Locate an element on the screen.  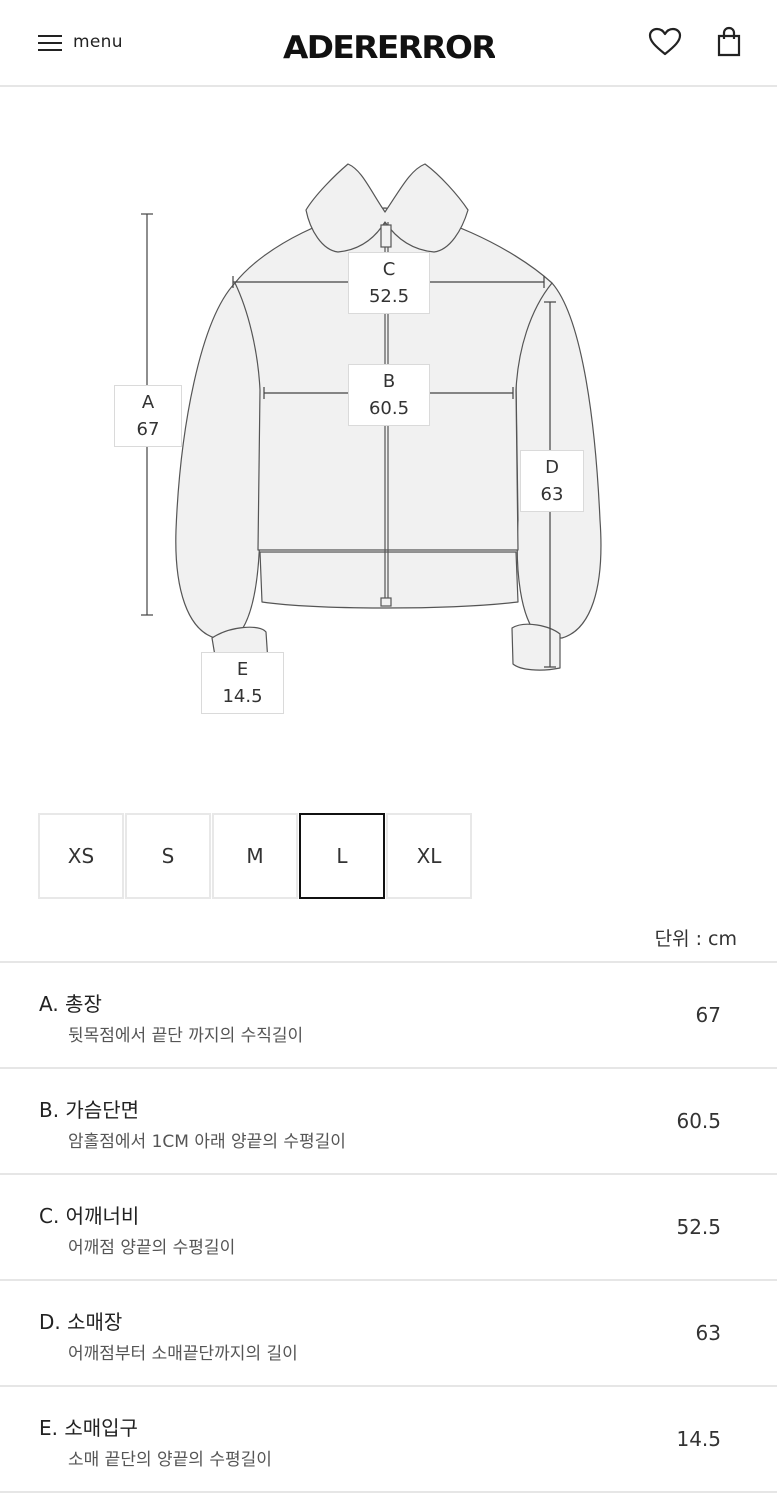
measurement-value: 63 is located at coordinates (708, 1333).